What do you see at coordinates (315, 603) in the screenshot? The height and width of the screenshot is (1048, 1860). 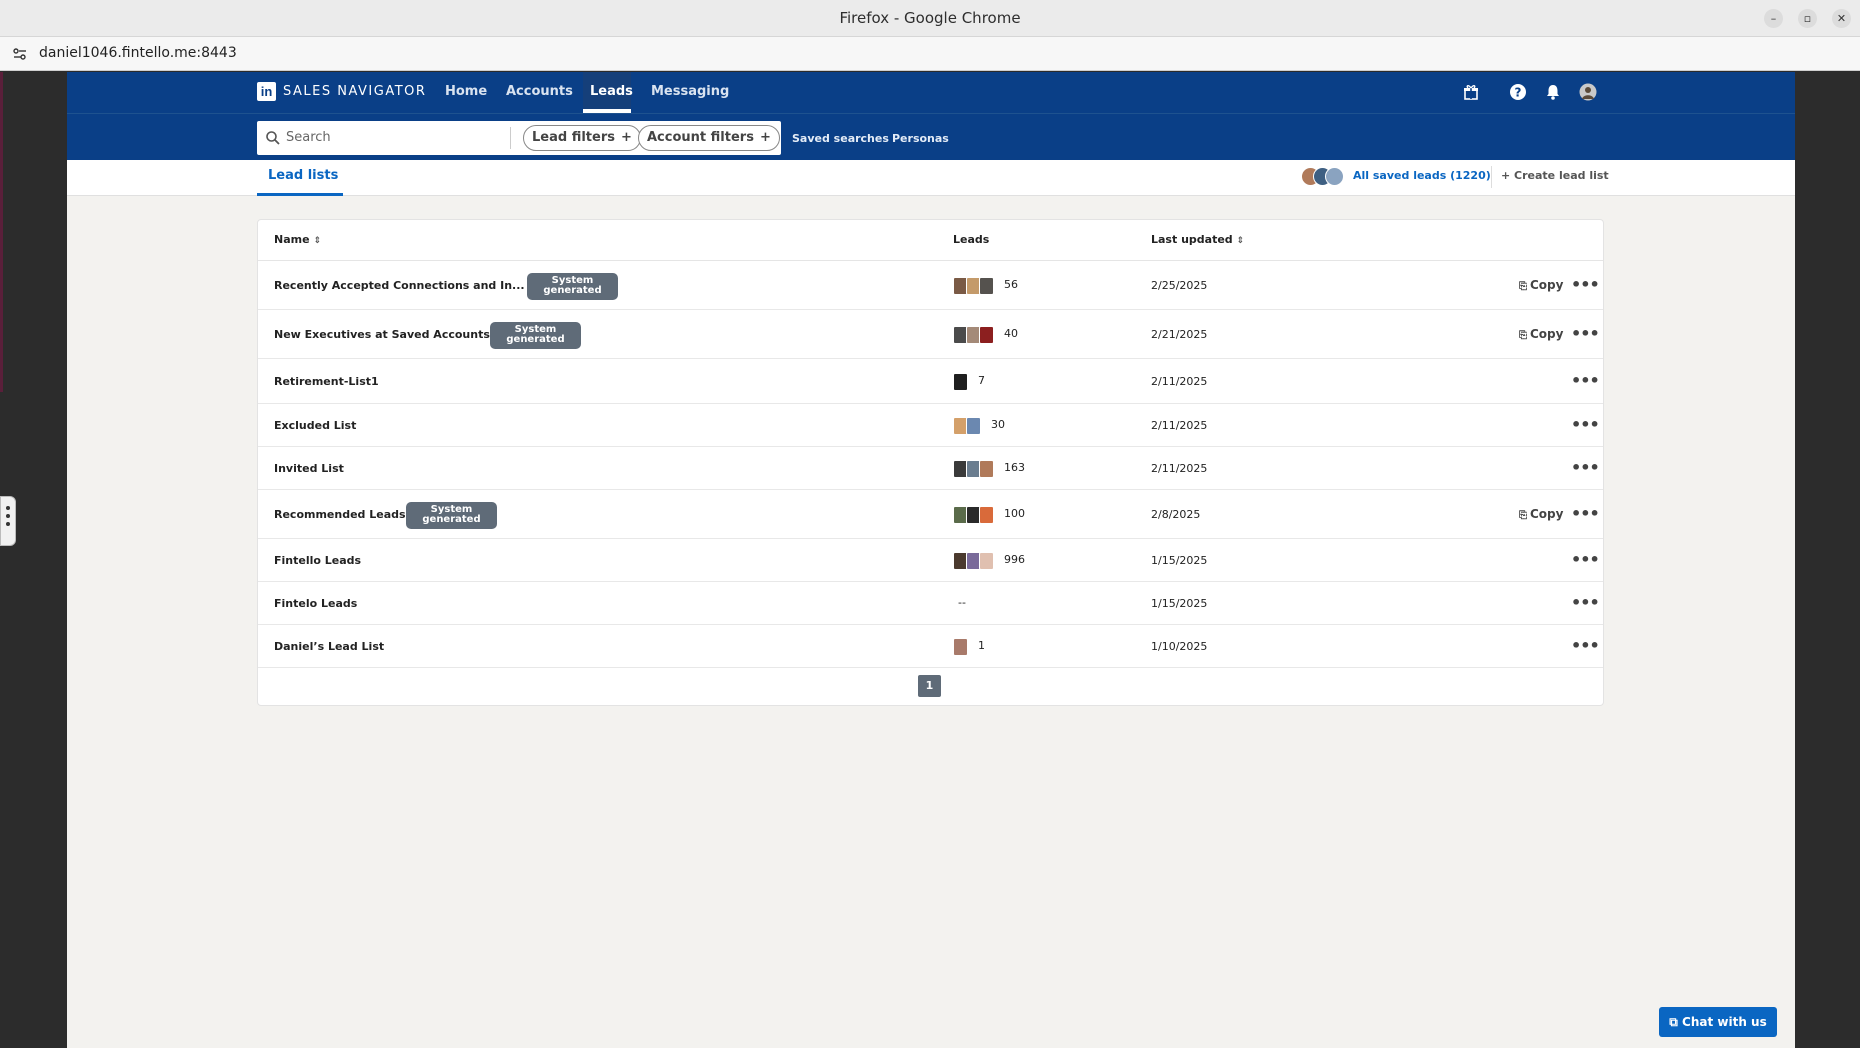 I see `lead-list-name-link: Fintelo Leads` at bounding box center [315, 603].